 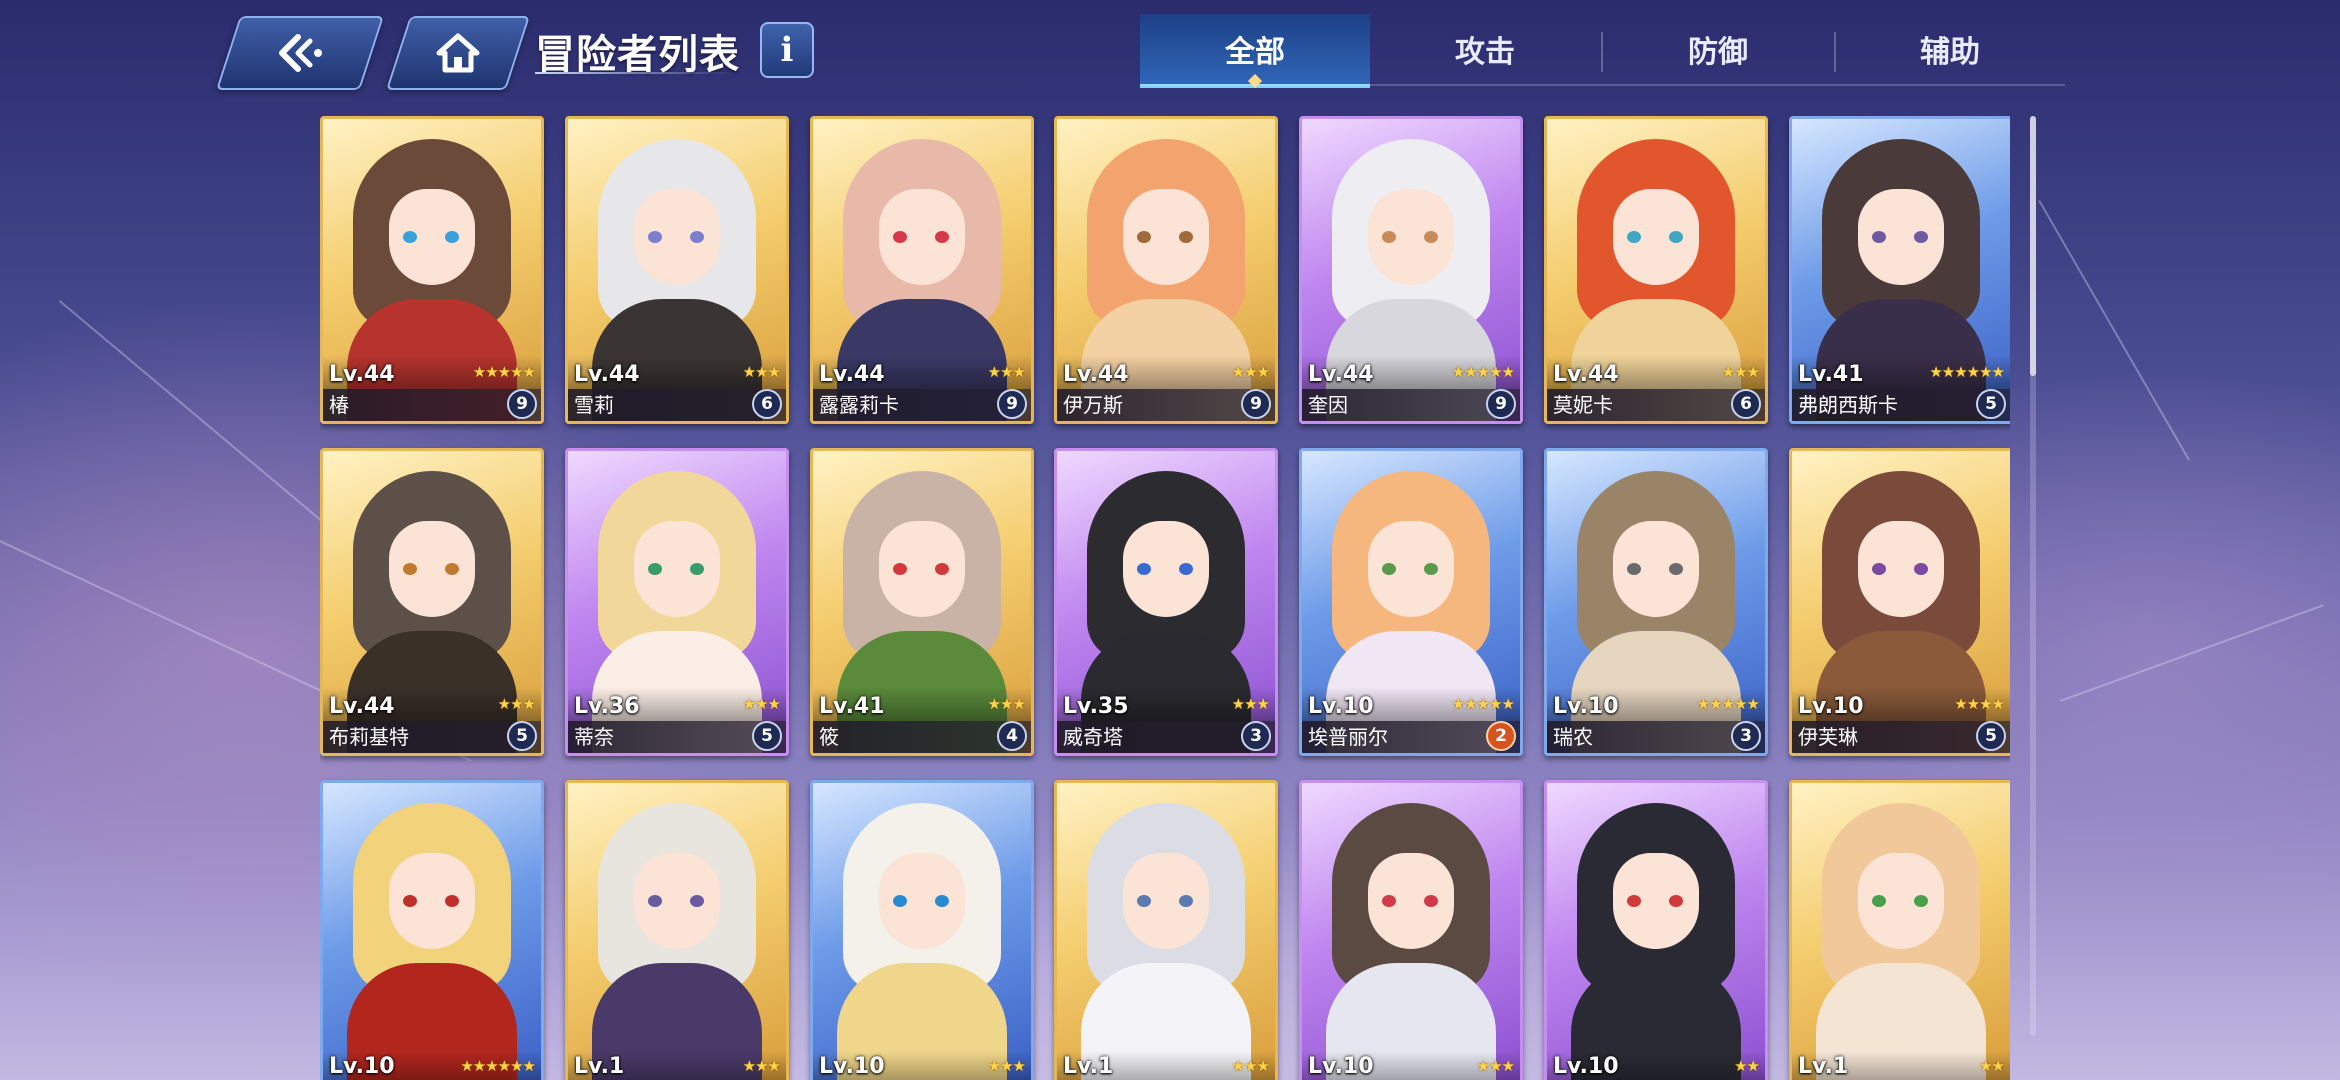 I want to click on star-rating: ★★★★★★, so click(x=1967, y=372).